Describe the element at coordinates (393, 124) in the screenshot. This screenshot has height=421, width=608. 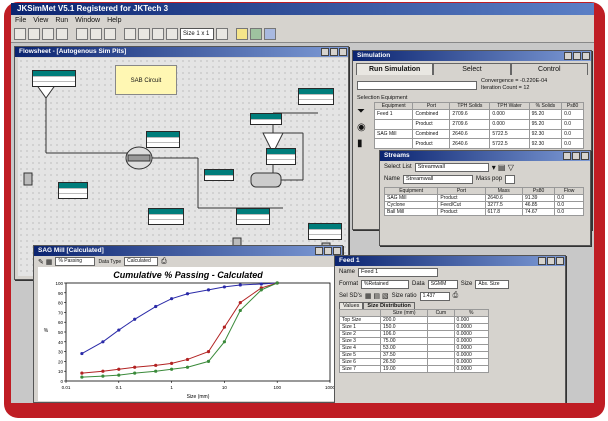
I see `row-label` at that location.